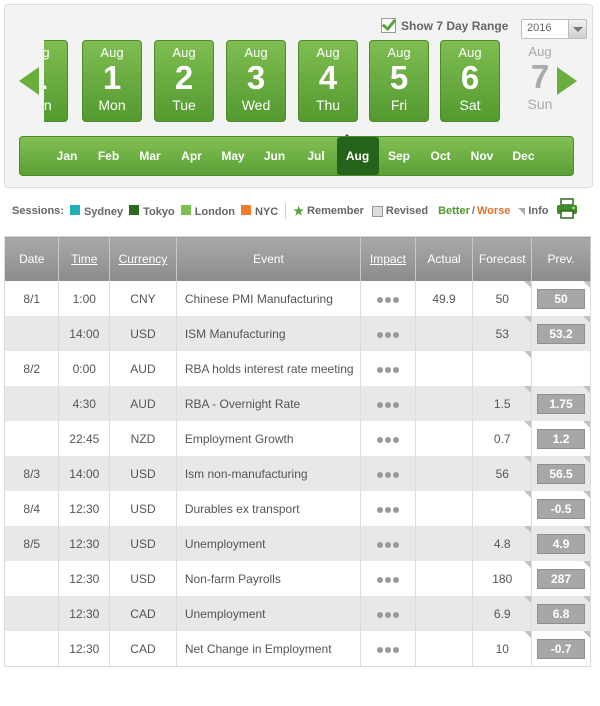 The image size is (600, 706). I want to click on month-mar: Mar, so click(150, 156).